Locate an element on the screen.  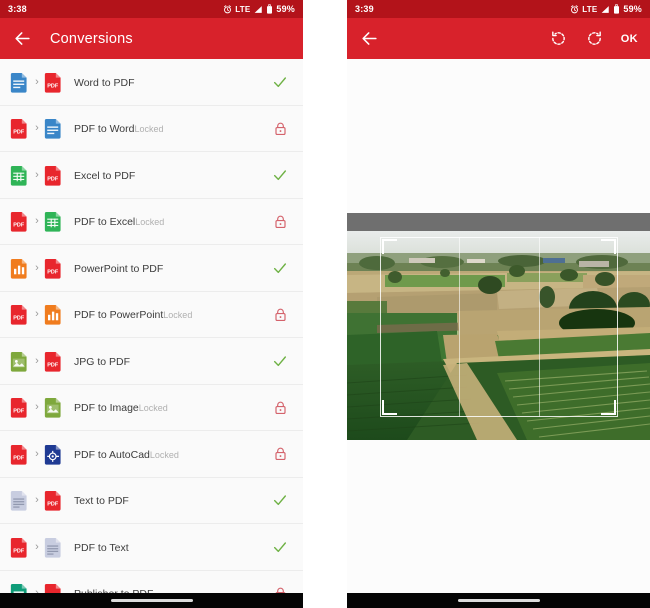
conversion-row: PDF › PDF to WordLocked is located at coordinates (151, 128).